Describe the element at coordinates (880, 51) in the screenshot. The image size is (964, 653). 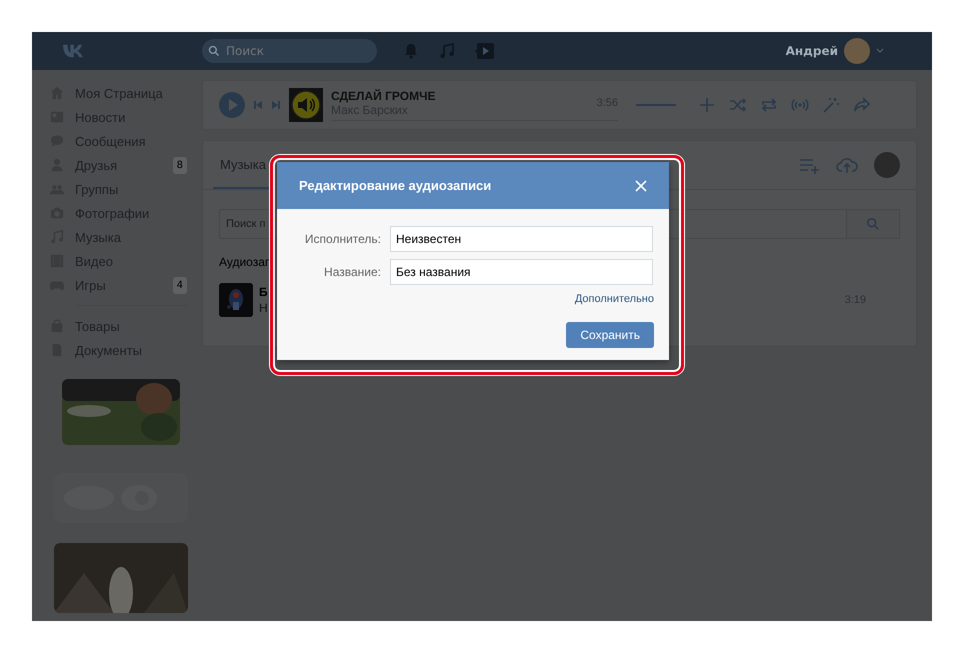
I see `caret-icon` at that location.